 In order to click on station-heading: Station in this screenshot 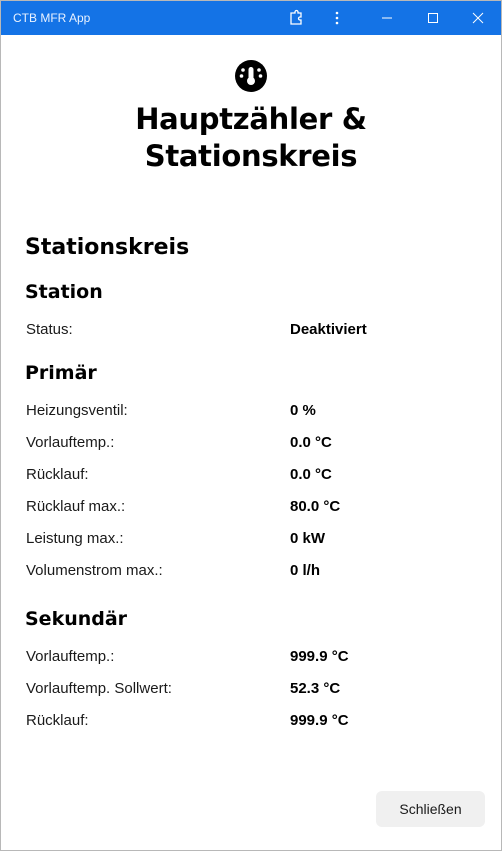, I will do `click(64, 292)`.